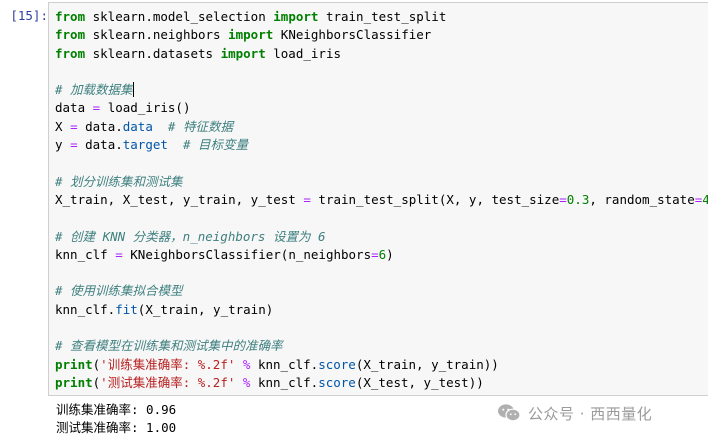 The height and width of the screenshot is (441, 708). I want to click on code-token: 42, so click(705, 199).